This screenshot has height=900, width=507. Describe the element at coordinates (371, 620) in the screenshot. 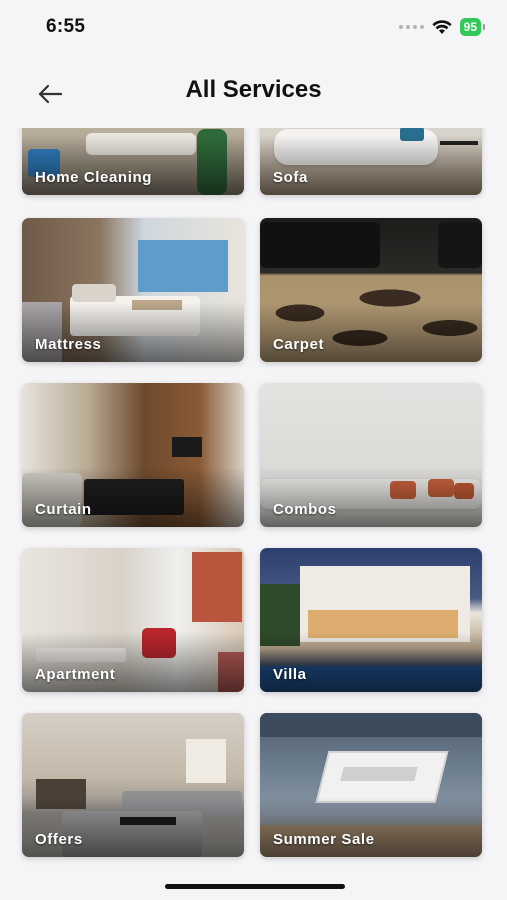

I see `service-card-villa: Villa` at that location.